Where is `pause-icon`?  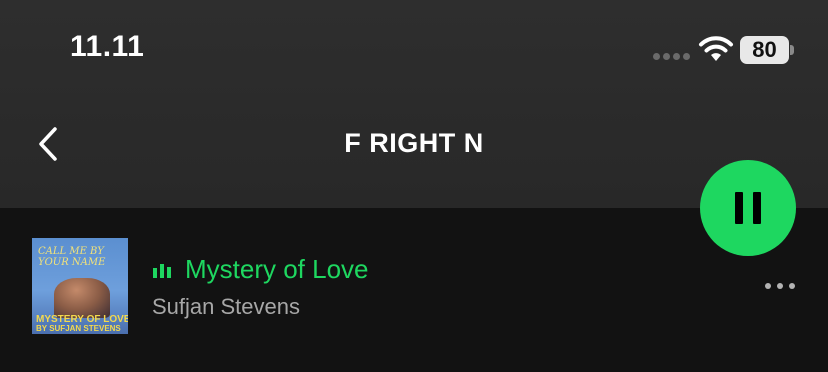
pause-icon is located at coordinates (748, 208).